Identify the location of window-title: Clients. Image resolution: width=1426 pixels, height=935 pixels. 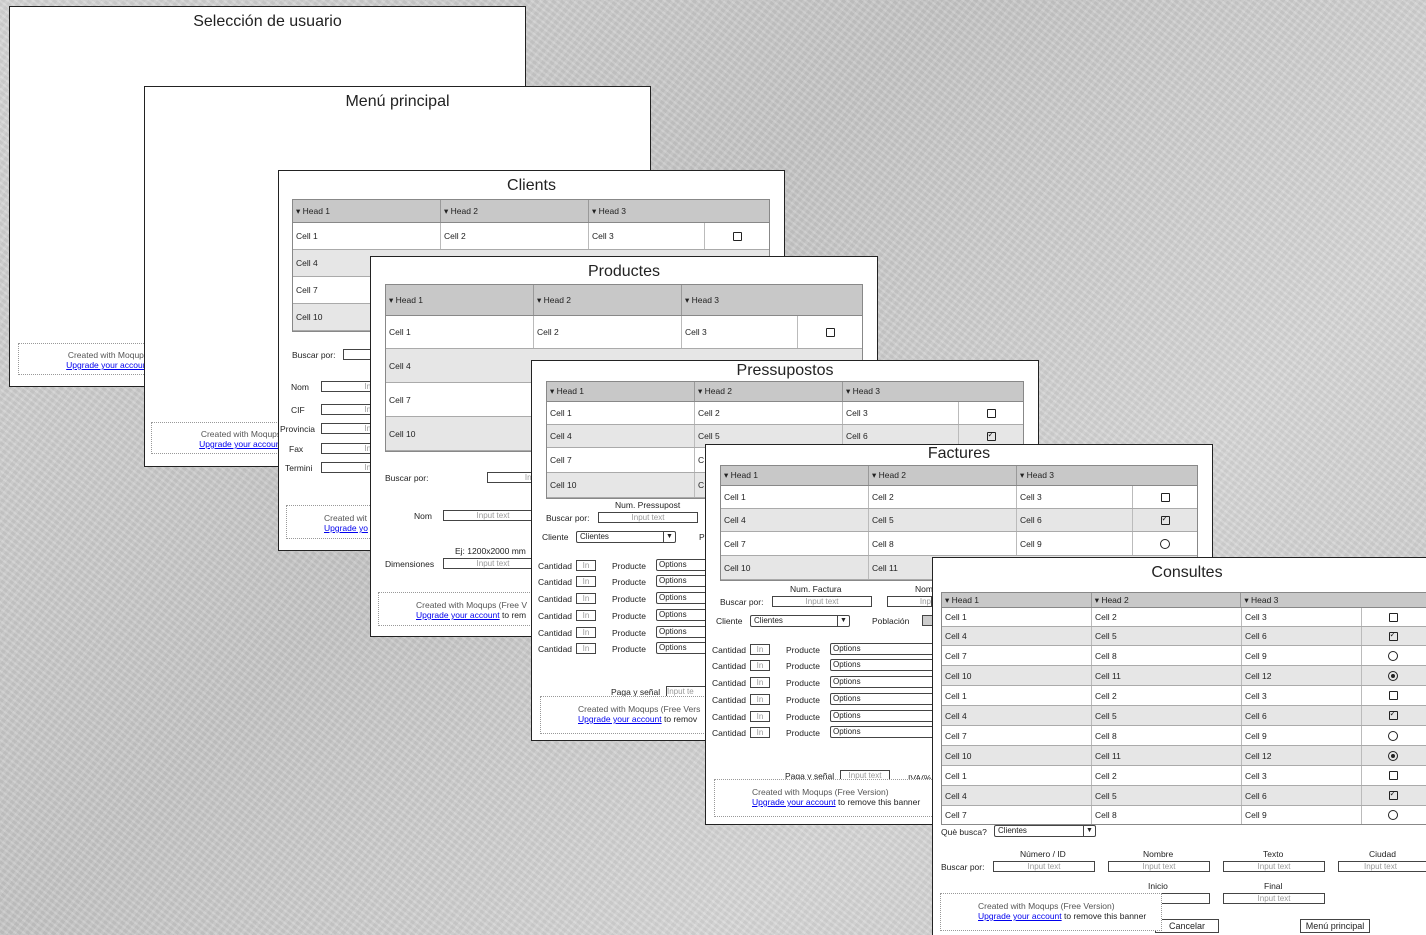
(531, 185).